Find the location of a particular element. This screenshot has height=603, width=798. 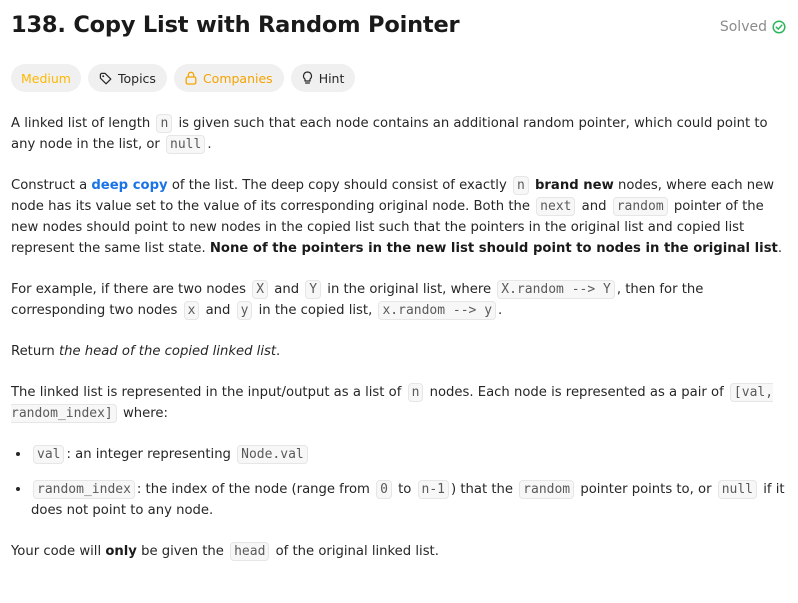

italic-text: the head of the copied linked list is located at coordinates (167, 351).